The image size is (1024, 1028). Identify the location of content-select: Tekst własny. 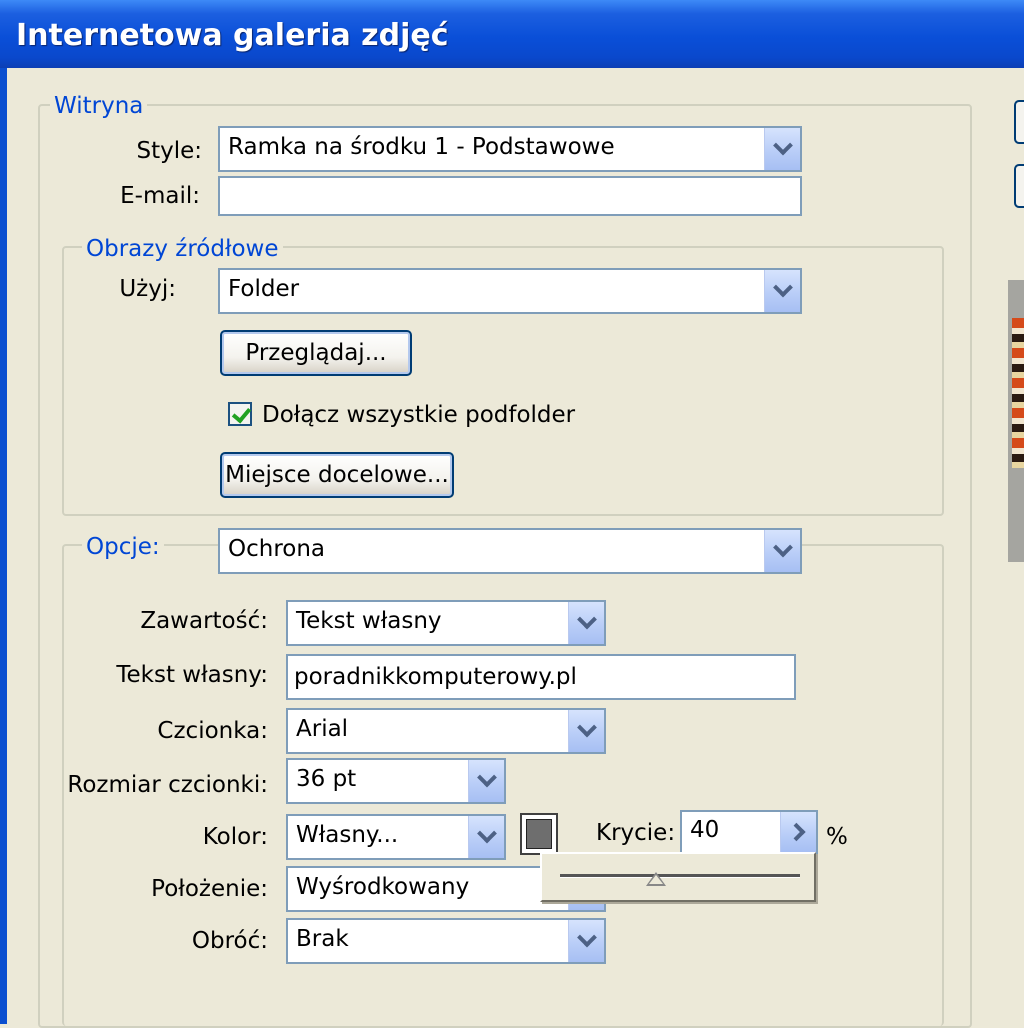
(446, 623).